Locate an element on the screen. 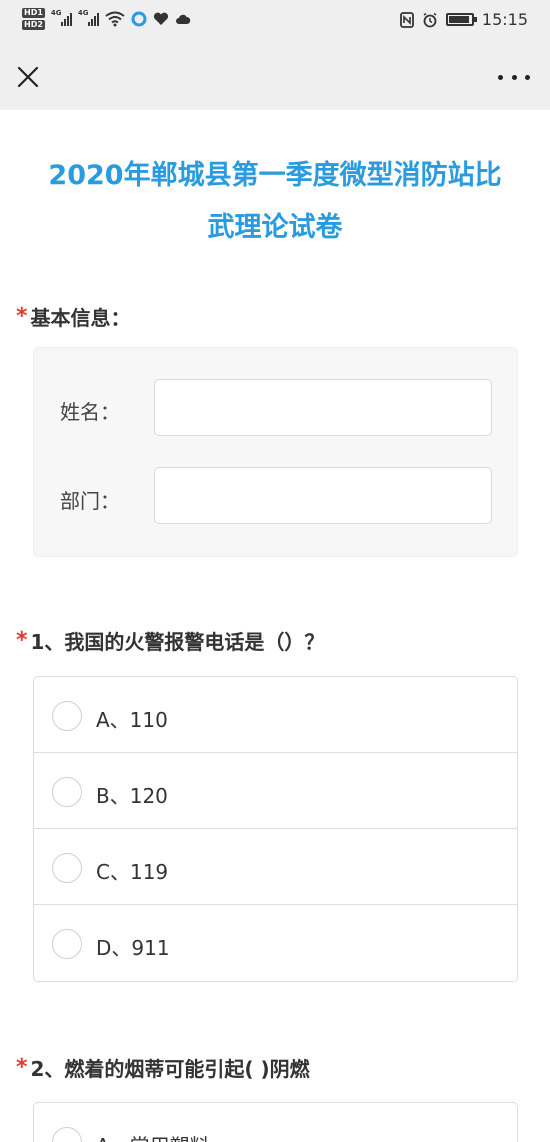 This screenshot has height=1142, width=550. close-icon is located at coordinates (28, 77).